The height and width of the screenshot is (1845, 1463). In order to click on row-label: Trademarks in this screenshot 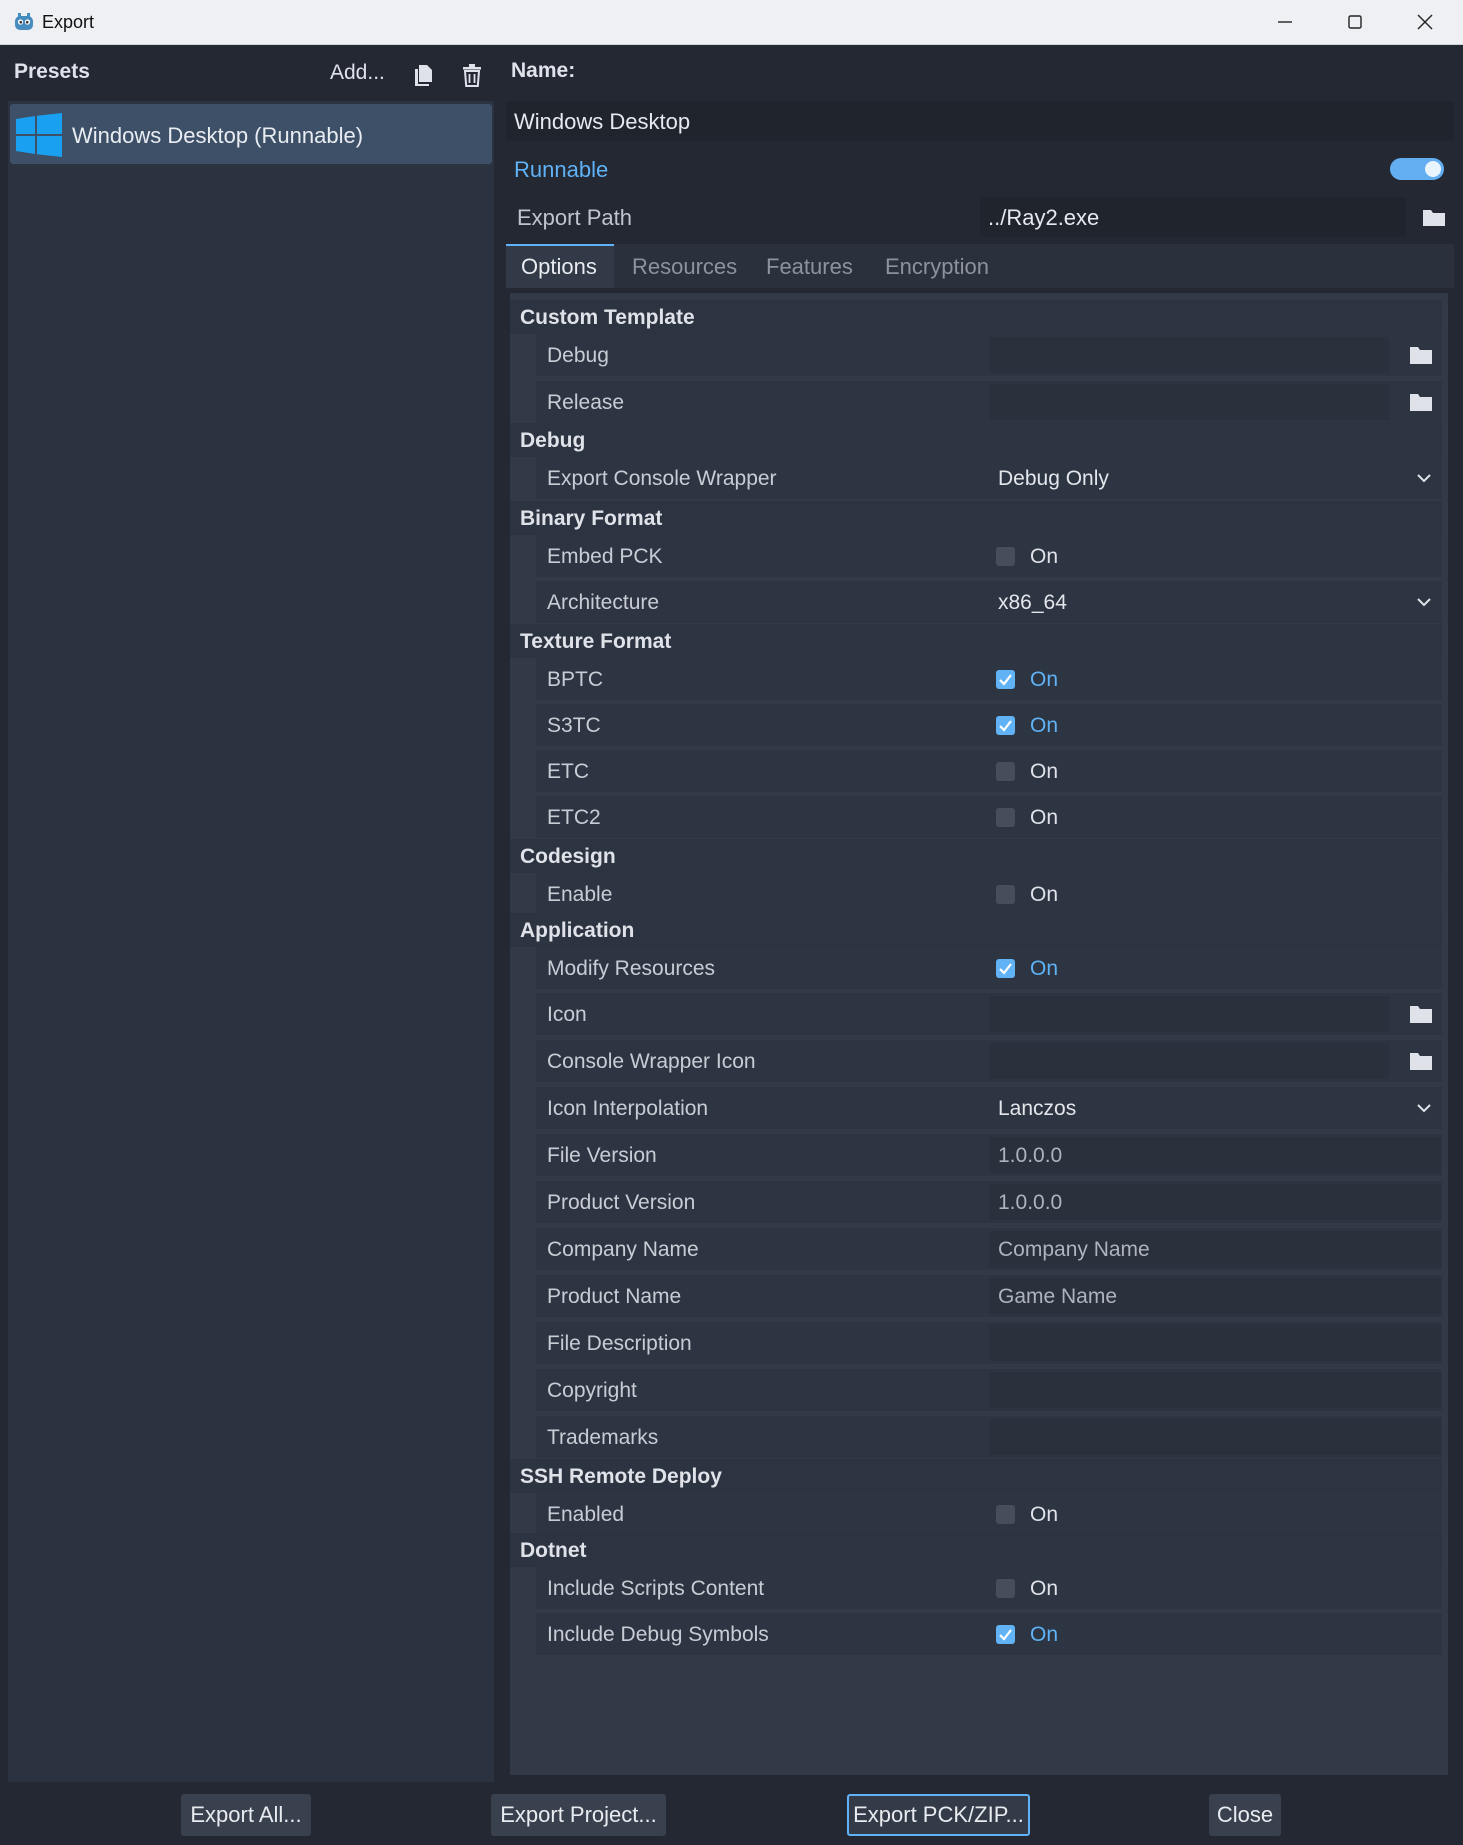, I will do `click(603, 1437)`.